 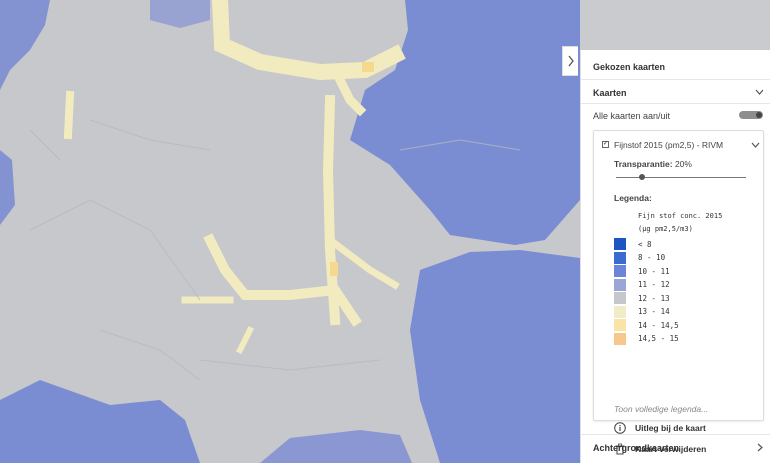 I want to click on map-info-label: Uitleg bij de kaart, so click(x=670, y=428).